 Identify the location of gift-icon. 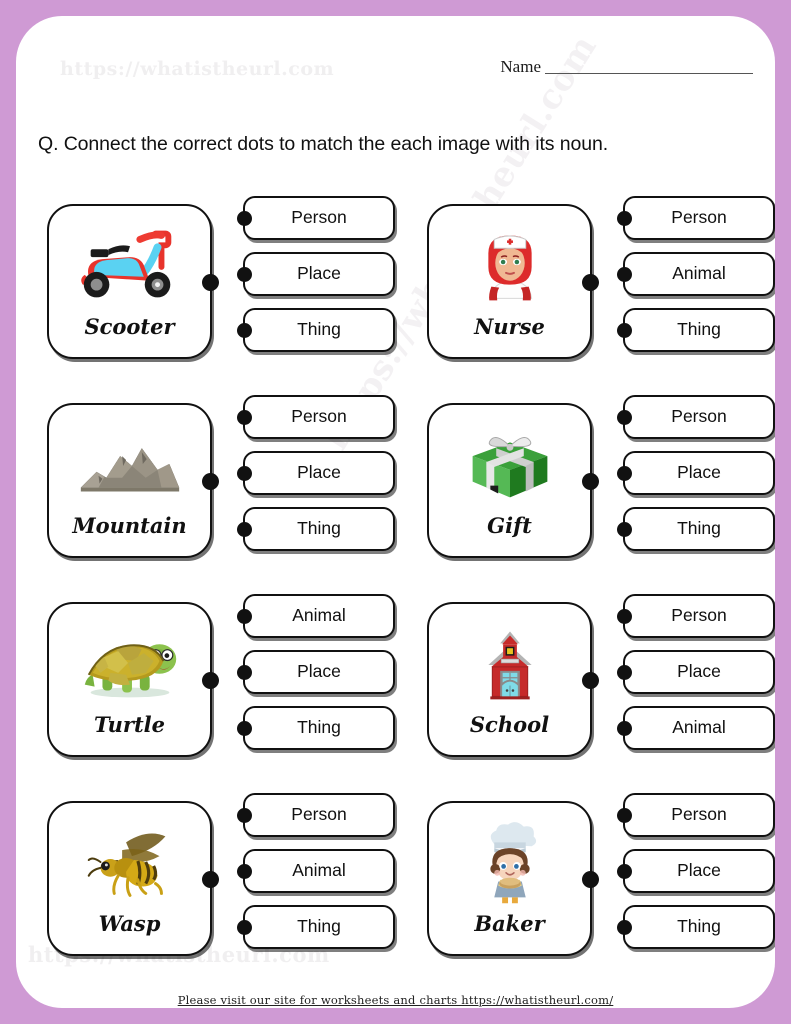
(510, 463).